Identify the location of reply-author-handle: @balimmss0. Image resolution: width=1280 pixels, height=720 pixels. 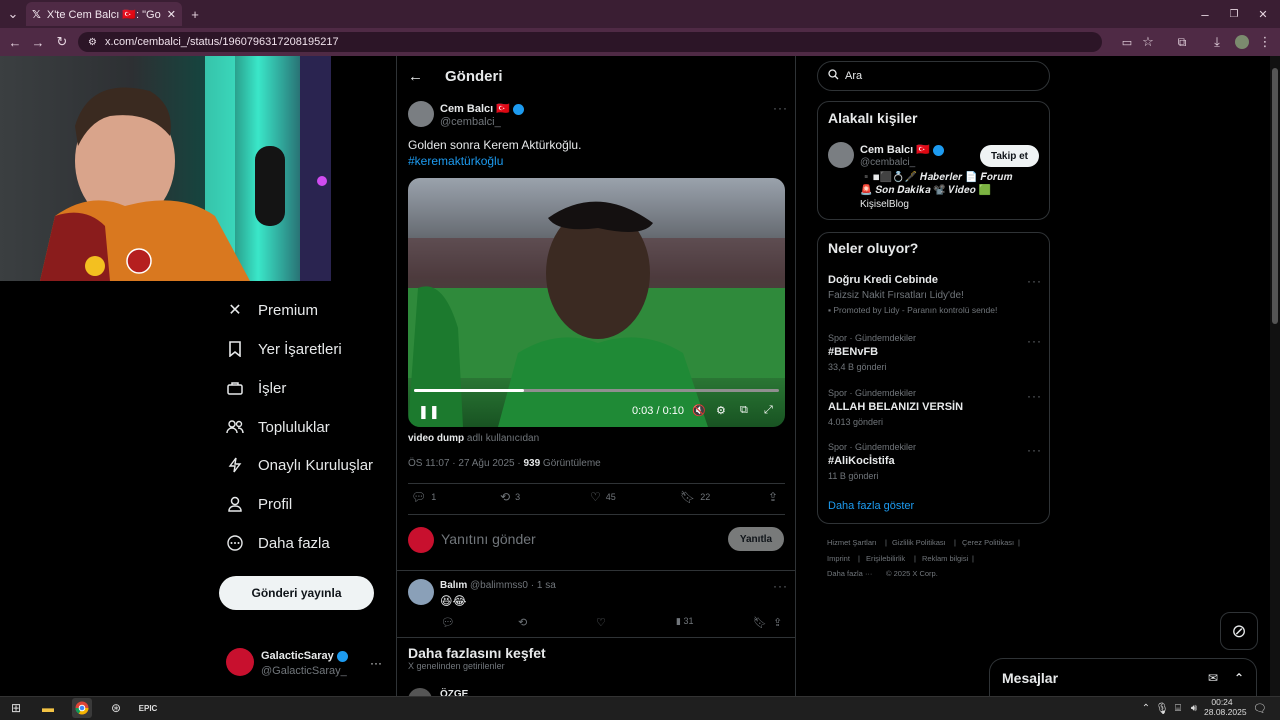
(499, 585).